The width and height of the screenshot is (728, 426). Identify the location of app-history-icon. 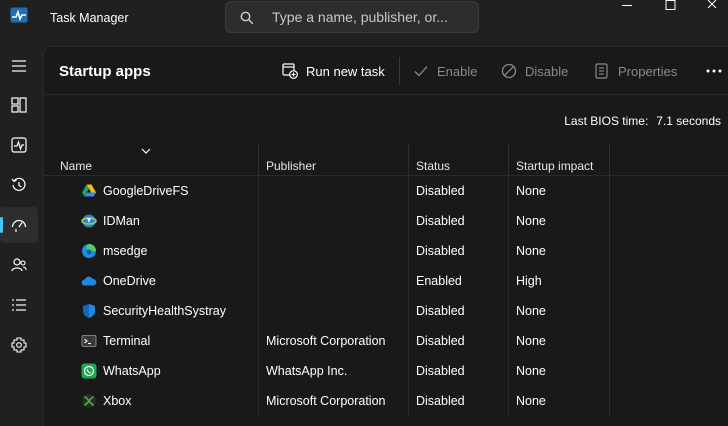
(18, 184).